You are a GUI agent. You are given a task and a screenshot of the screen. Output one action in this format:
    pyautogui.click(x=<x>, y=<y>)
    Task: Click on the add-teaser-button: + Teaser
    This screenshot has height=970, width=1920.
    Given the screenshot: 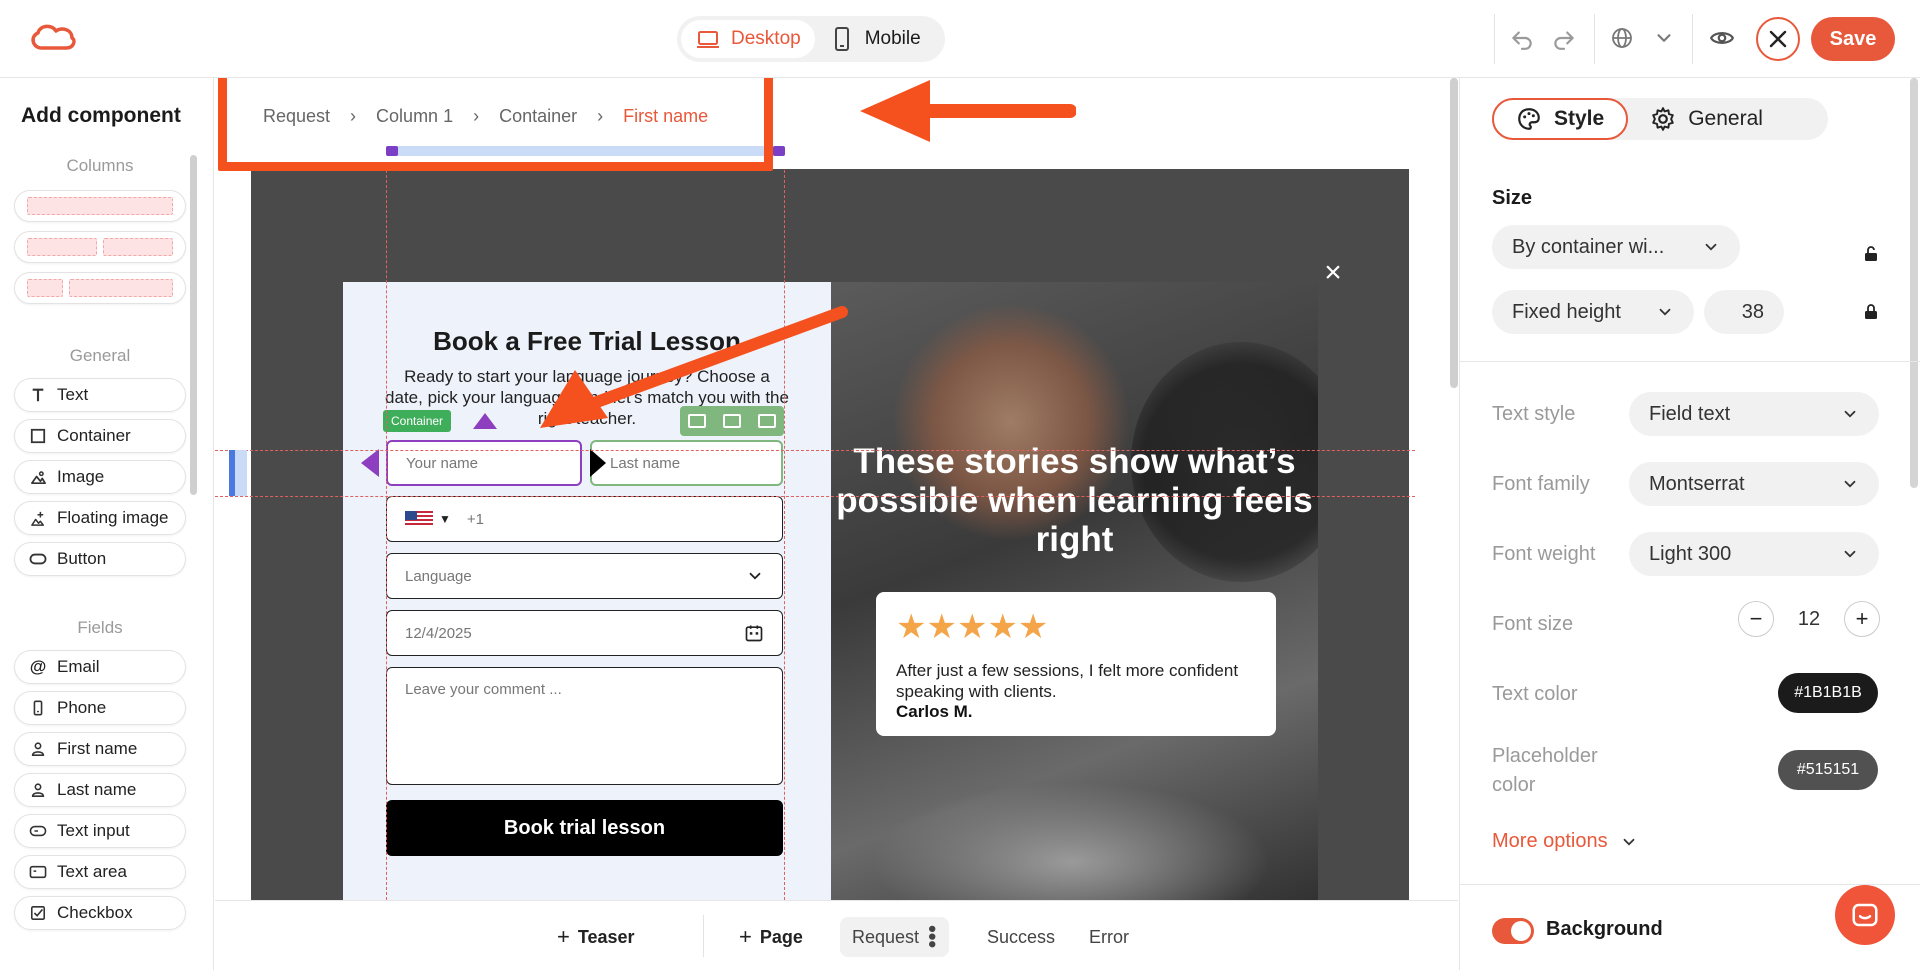 What is the action you would take?
    pyautogui.click(x=596, y=937)
    